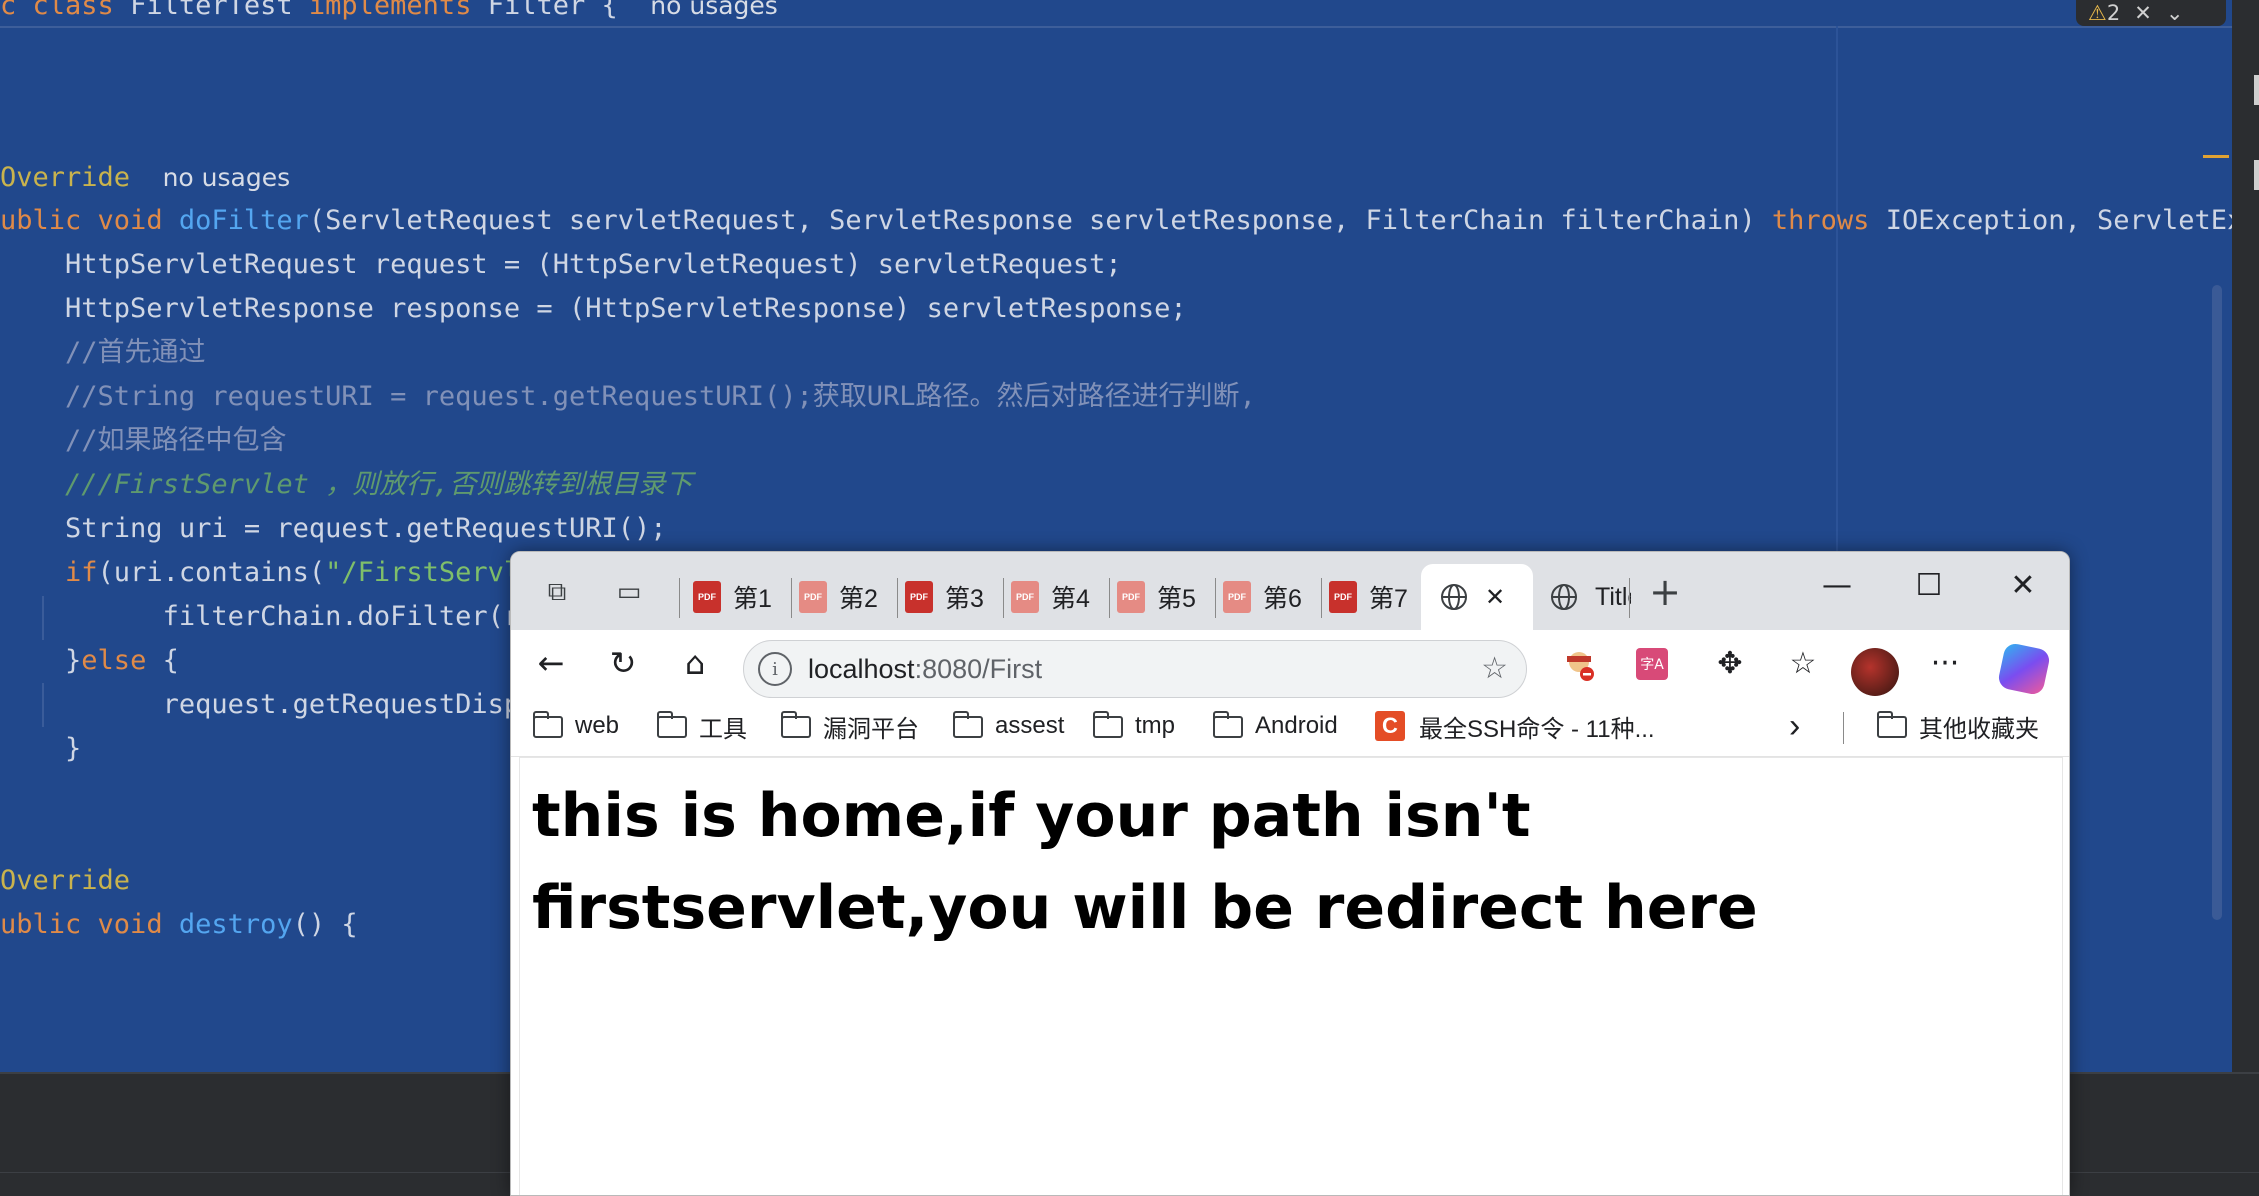 The image size is (2259, 1196). What do you see at coordinates (952, 597) in the screenshot?
I see `tab-pdf-3: PDF 第3` at bounding box center [952, 597].